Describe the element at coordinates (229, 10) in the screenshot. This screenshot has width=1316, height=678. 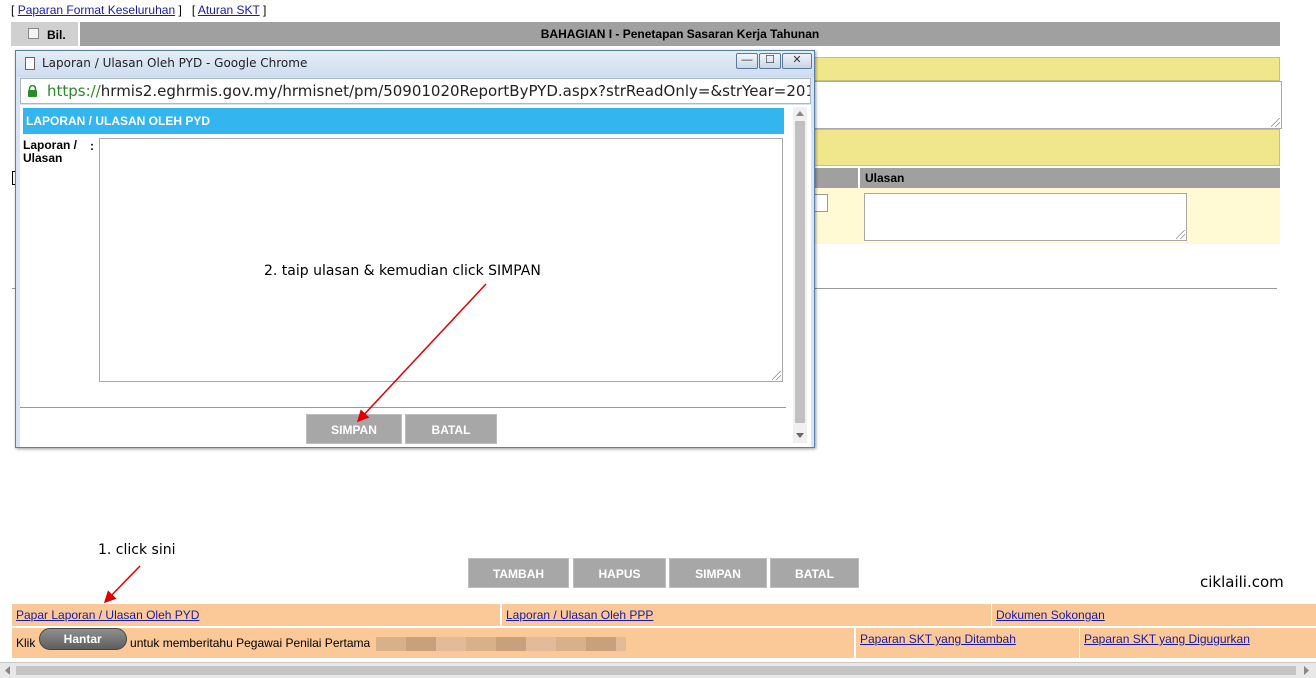
I see `aturan-skt-link: Aturan SKT` at that location.